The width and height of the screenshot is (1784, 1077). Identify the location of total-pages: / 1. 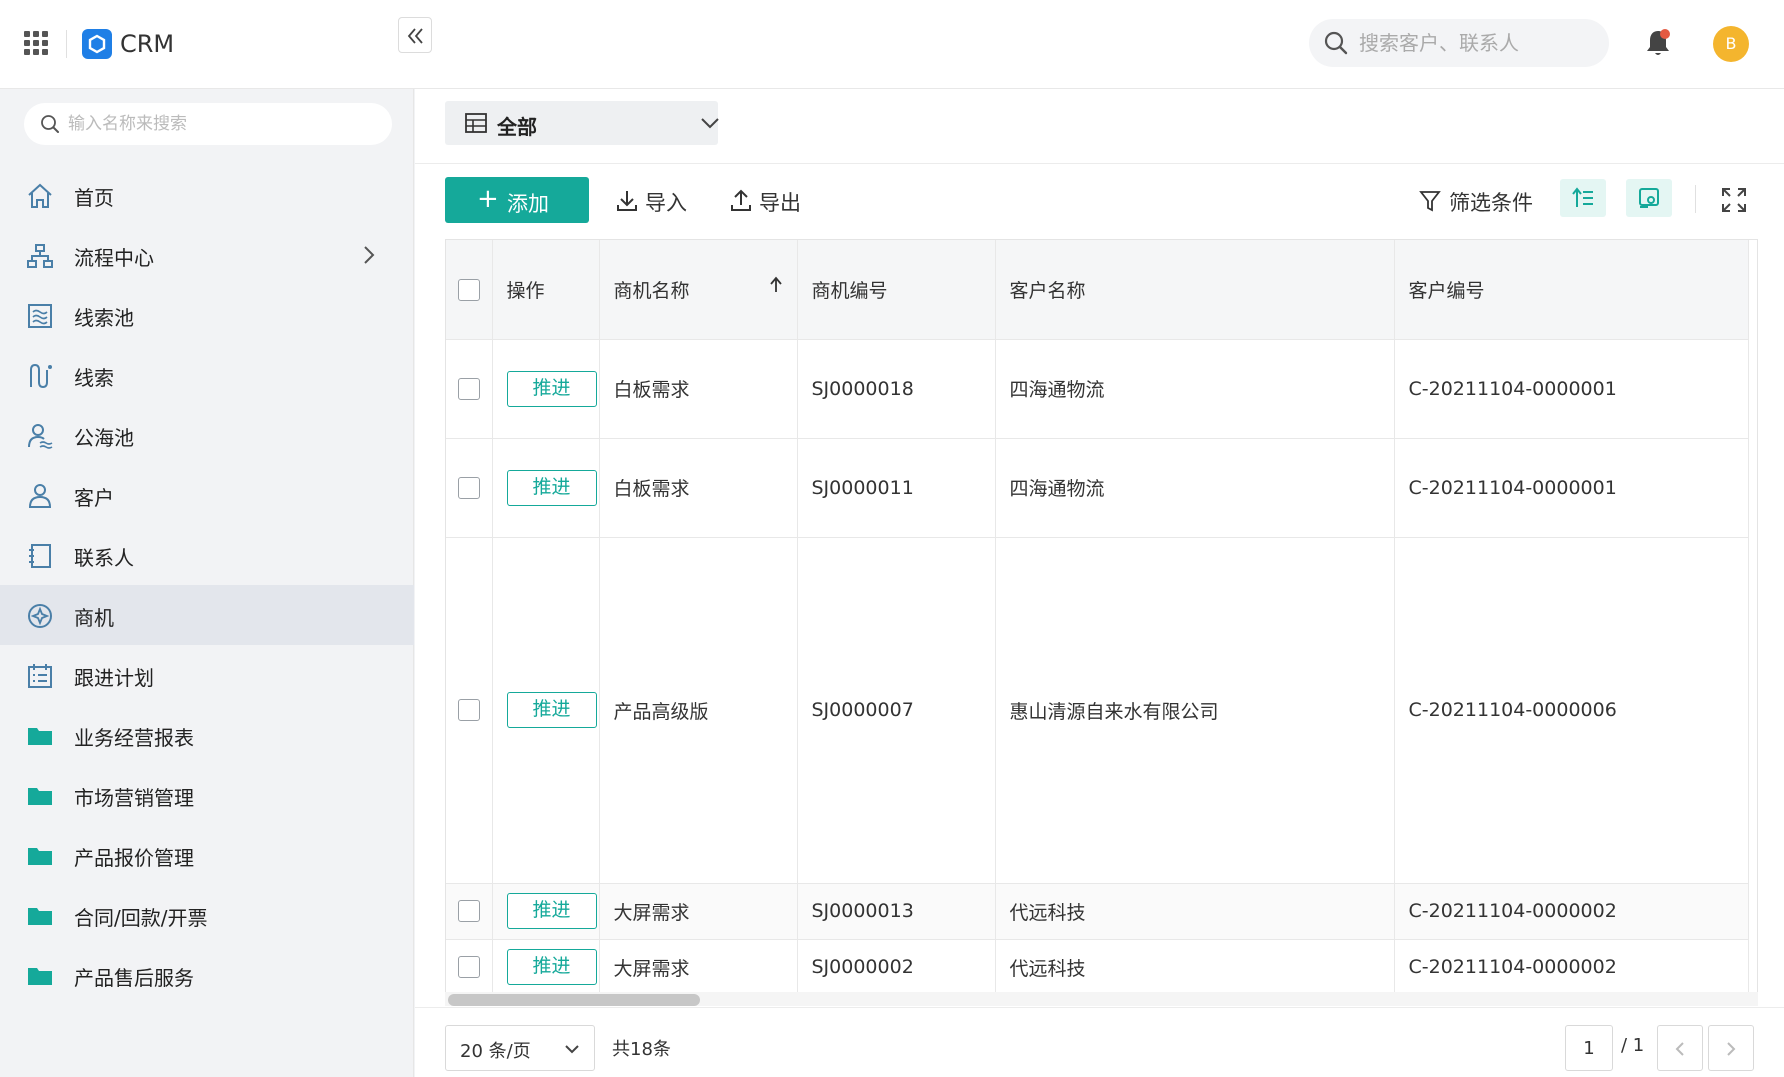
(1633, 1045).